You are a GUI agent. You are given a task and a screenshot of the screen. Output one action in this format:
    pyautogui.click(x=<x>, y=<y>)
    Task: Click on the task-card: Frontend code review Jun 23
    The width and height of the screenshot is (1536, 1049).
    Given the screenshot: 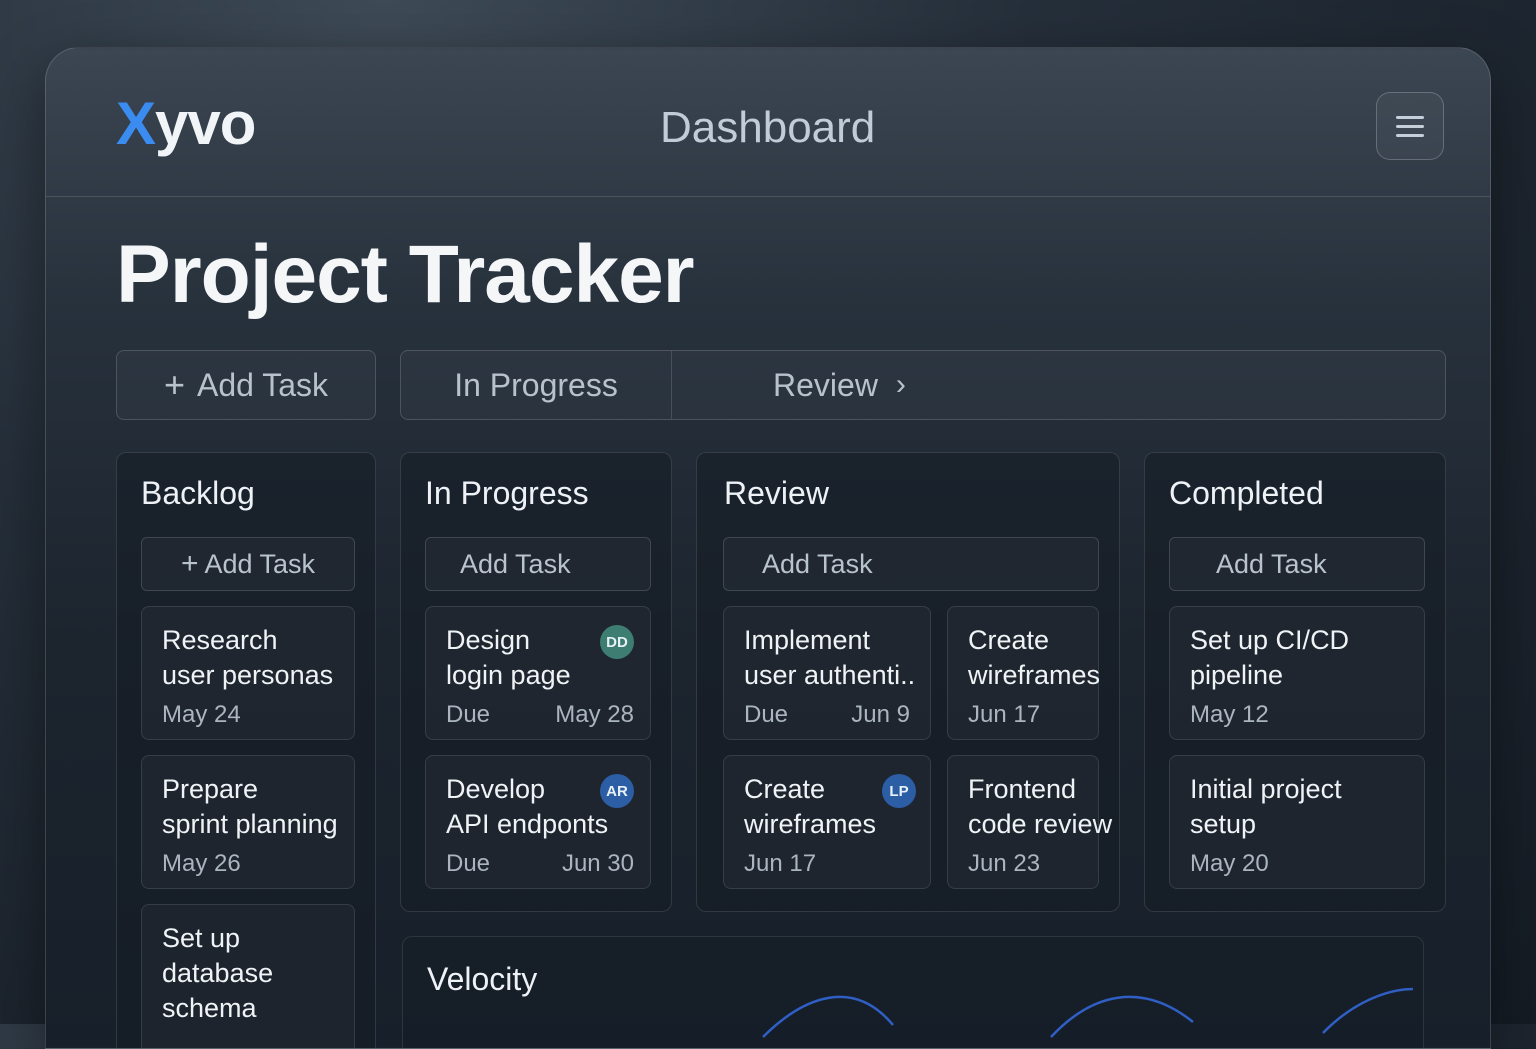 What is the action you would take?
    pyautogui.click(x=1029, y=822)
    